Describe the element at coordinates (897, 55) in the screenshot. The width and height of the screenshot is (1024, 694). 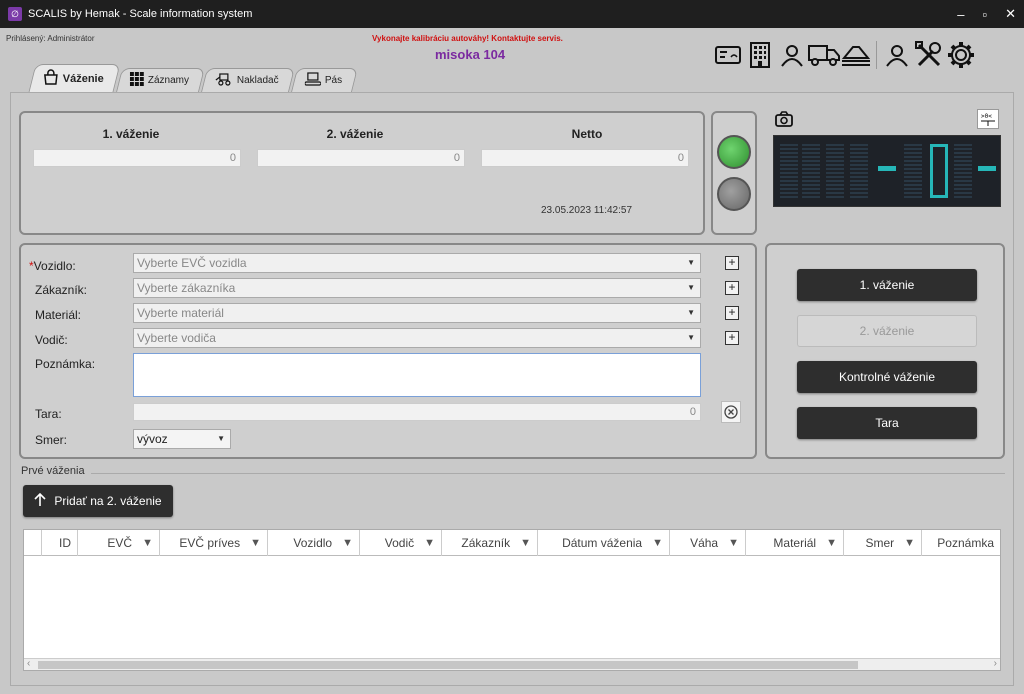
I see `admin-user-icon` at that location.